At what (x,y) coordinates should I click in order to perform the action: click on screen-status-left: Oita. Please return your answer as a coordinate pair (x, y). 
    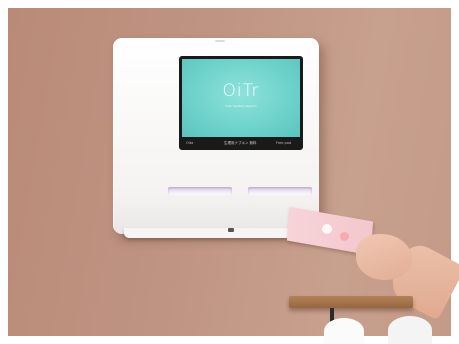
    Looking at the image, I should click on (190, 143).